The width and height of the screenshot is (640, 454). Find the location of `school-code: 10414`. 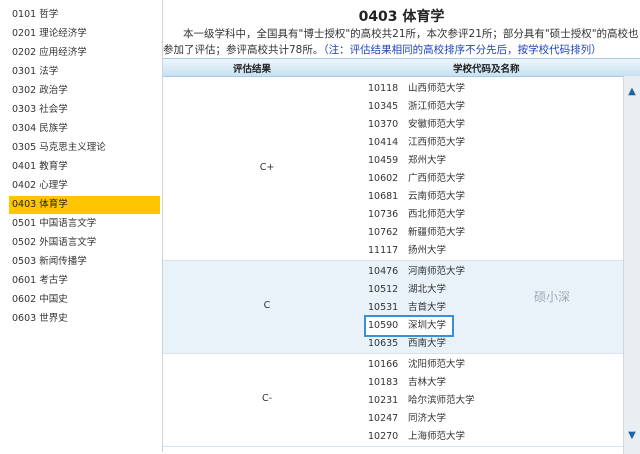

school-code: 10414 is located at coordinates (383, 142).